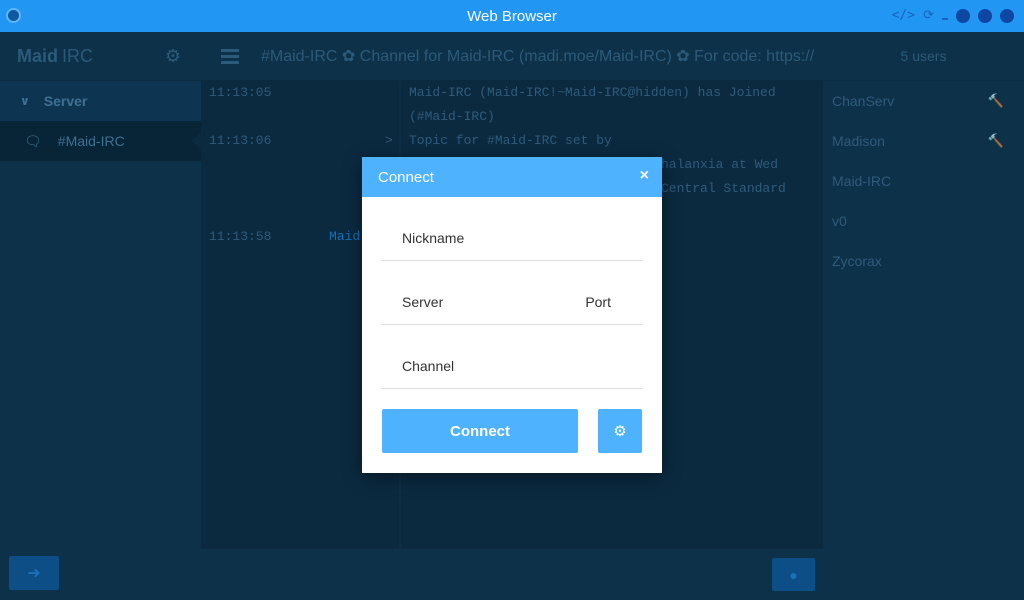 Image resolution: width=1024 pixels, height=600 pixels. Describe the element at coordinates (91, 141) in the screenshot. I see `channel-label: #Maid-IRC` at that location.